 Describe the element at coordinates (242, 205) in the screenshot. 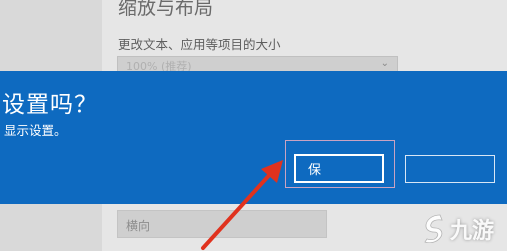

I see `annotation-arrow-icon` at that location.